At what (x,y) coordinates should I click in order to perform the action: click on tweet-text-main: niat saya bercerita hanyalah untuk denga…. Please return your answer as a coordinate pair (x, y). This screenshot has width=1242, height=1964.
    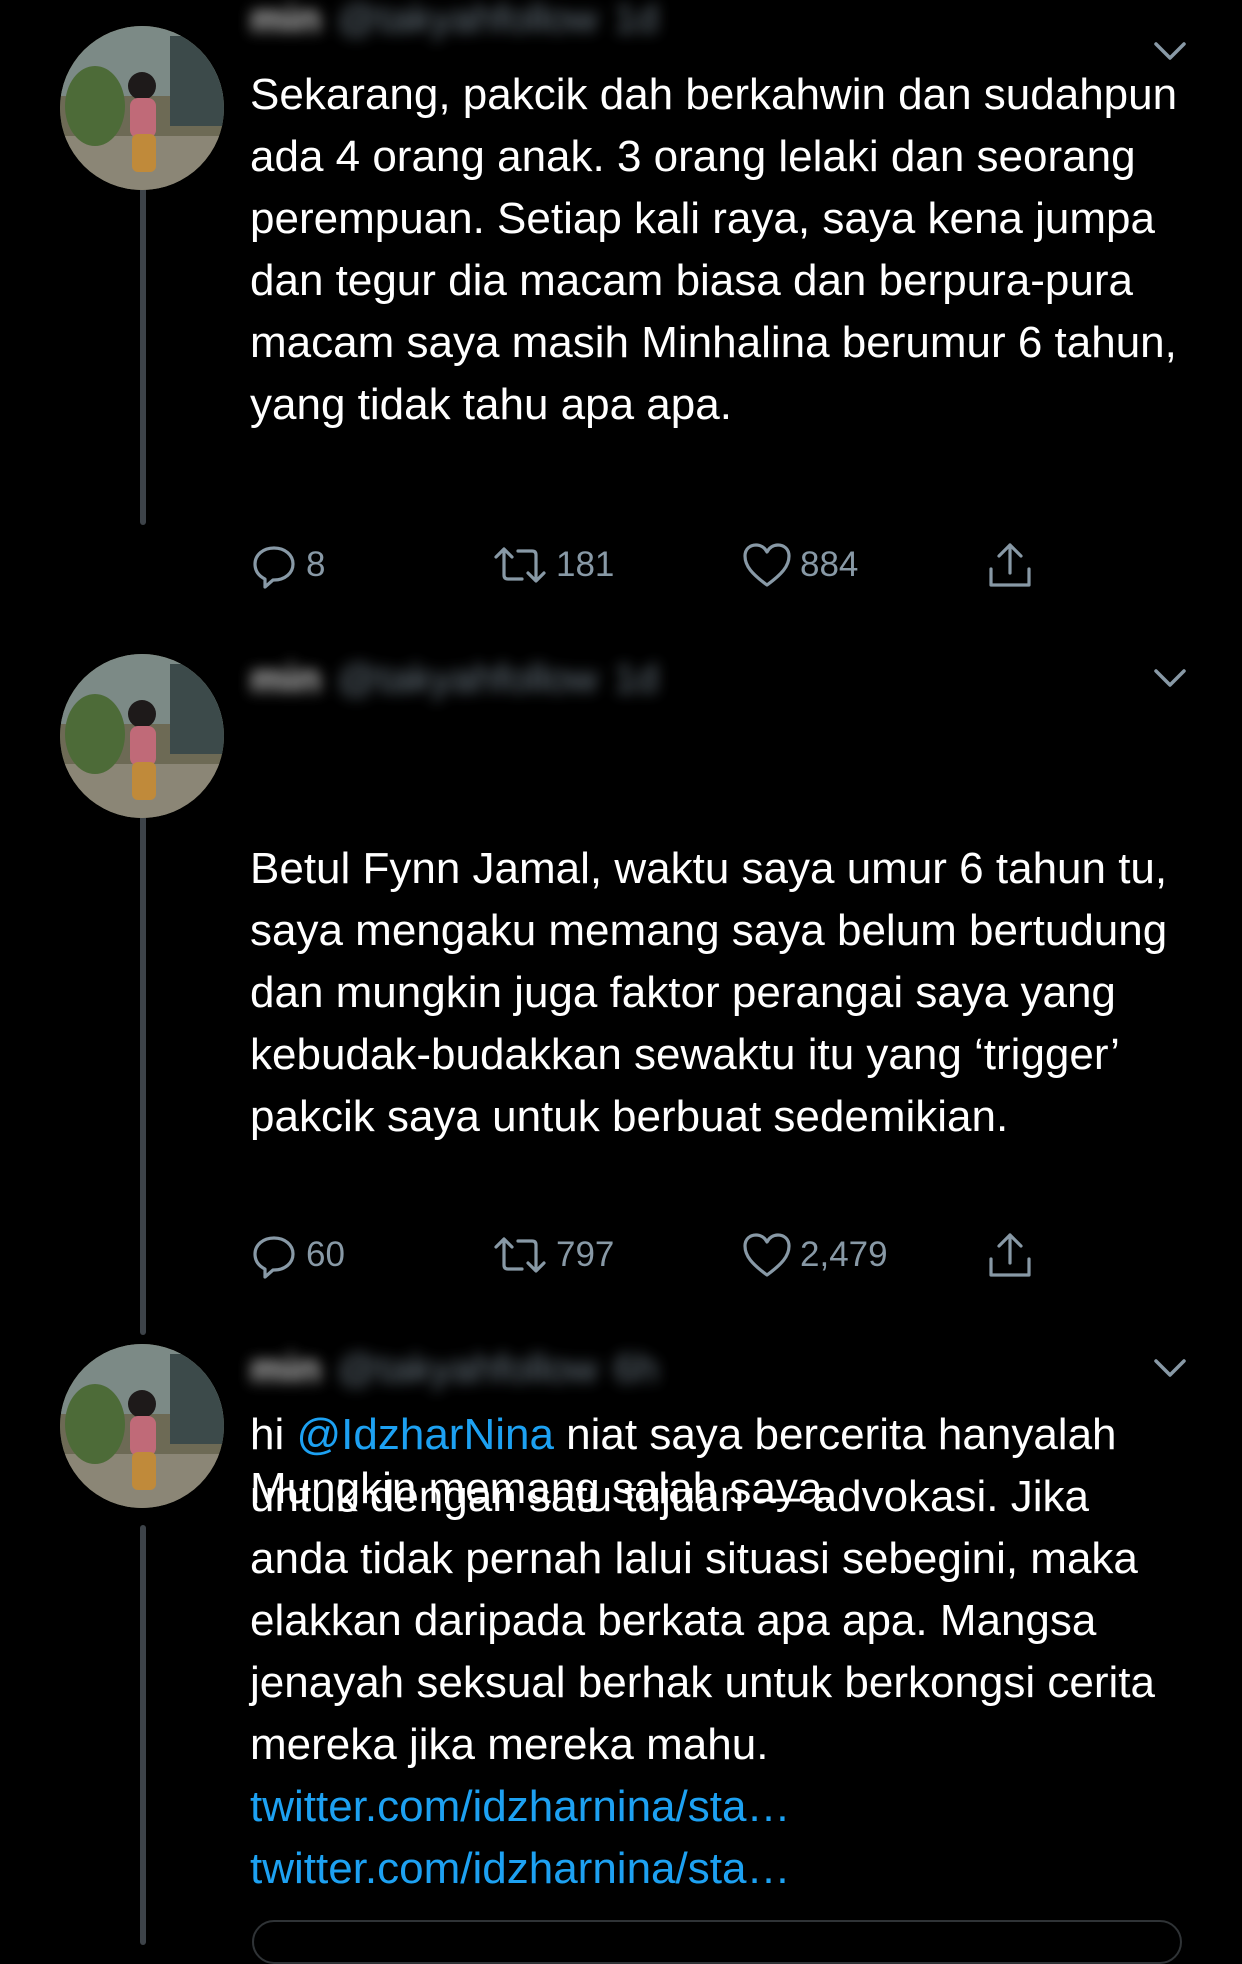
    Looking at the image, I should click on (709, 1589).